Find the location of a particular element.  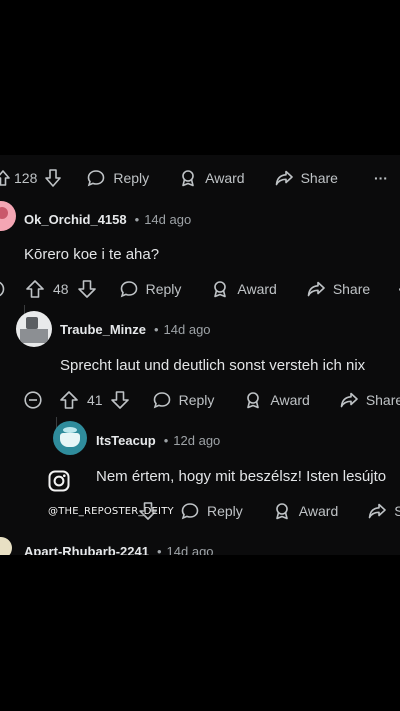

comment-header: Traube_Minze • 14d ago is located at coordinates (135, 329).